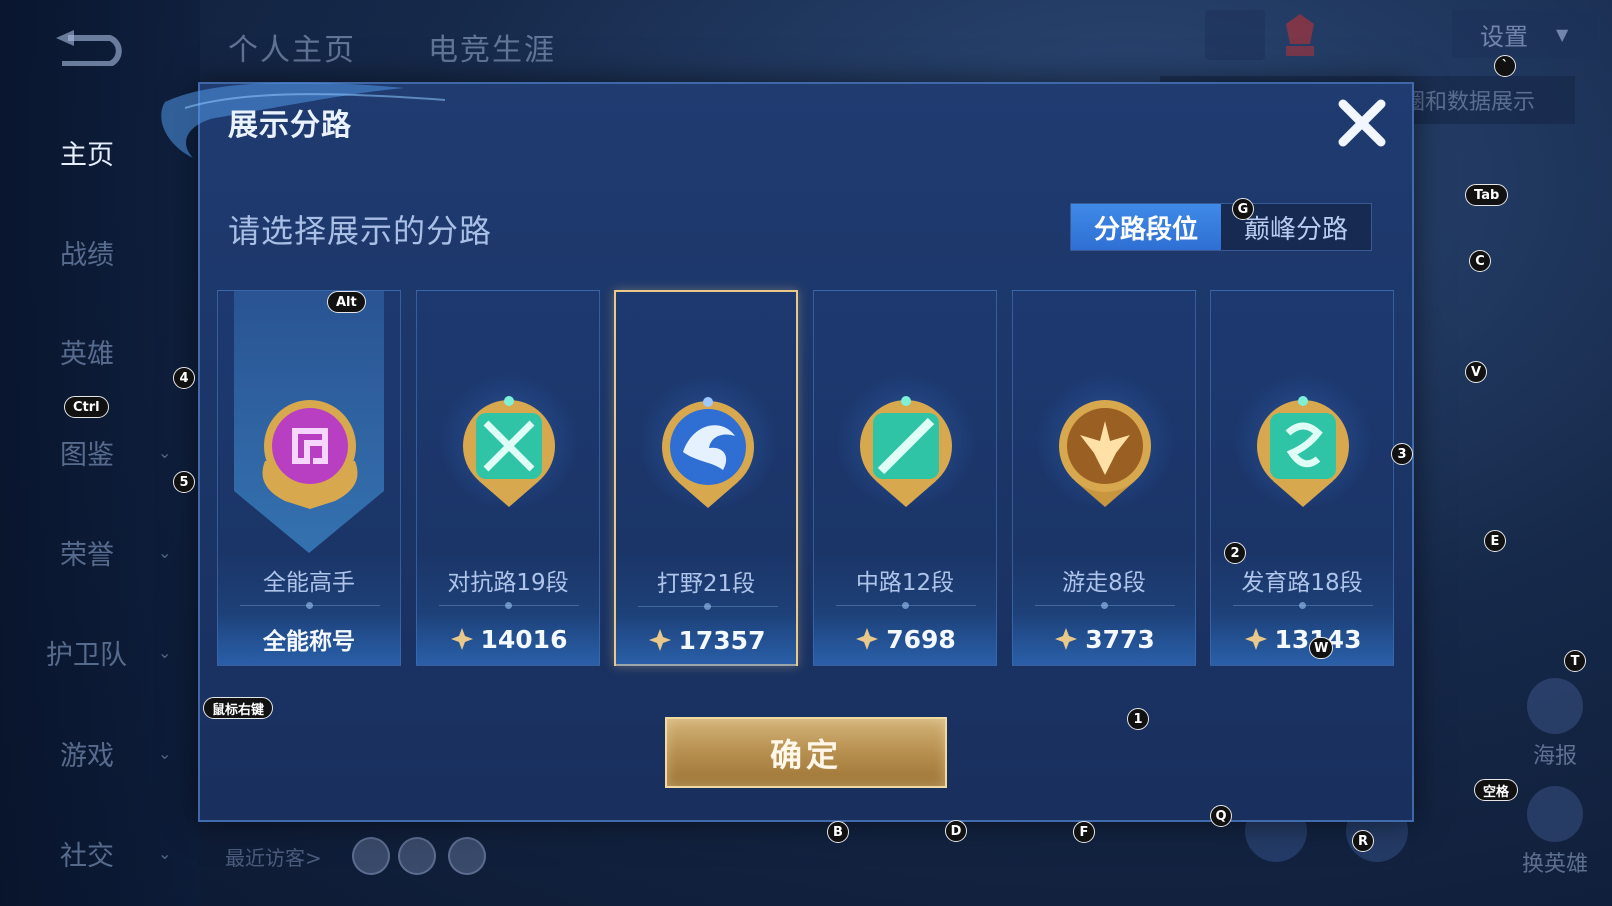 The image size is (1612, 906). Describe the element at coordinates (1505, 66) in the screenshot. I see `key-hint-backtick: `` at that location.